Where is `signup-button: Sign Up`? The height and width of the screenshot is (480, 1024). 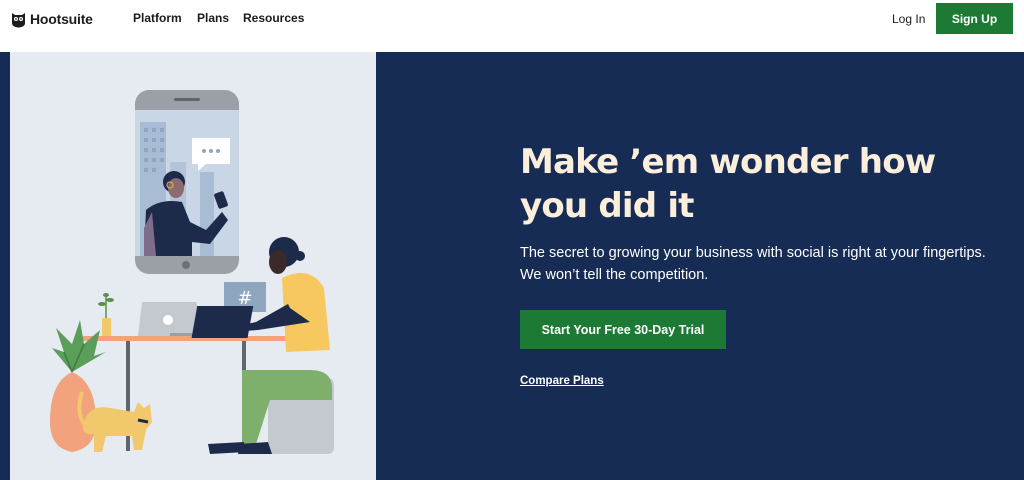 signup-button: Sign Up is located at coordinates (974, 18).